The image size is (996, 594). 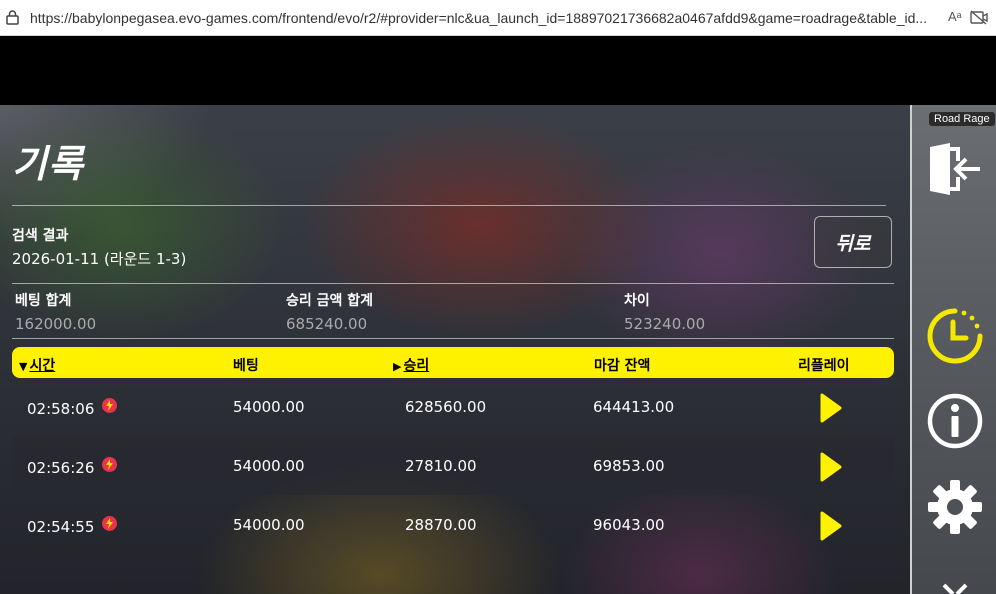 I want to click on info-icon, so click(x=955, y=421).